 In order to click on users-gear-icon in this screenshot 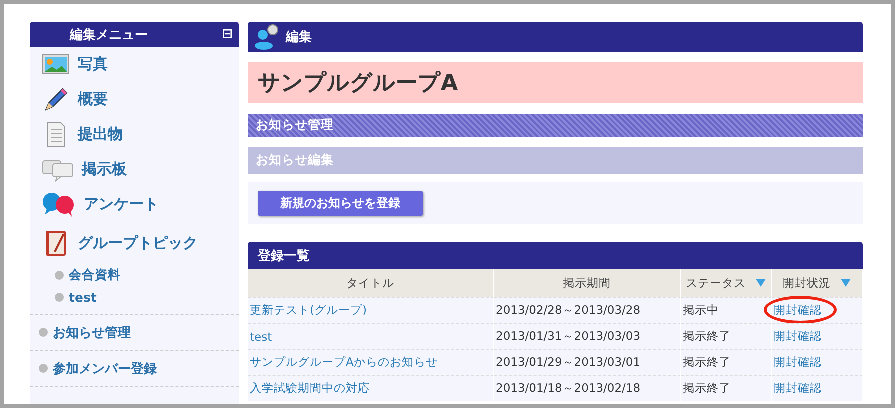, I will do `click(267, 37)`.